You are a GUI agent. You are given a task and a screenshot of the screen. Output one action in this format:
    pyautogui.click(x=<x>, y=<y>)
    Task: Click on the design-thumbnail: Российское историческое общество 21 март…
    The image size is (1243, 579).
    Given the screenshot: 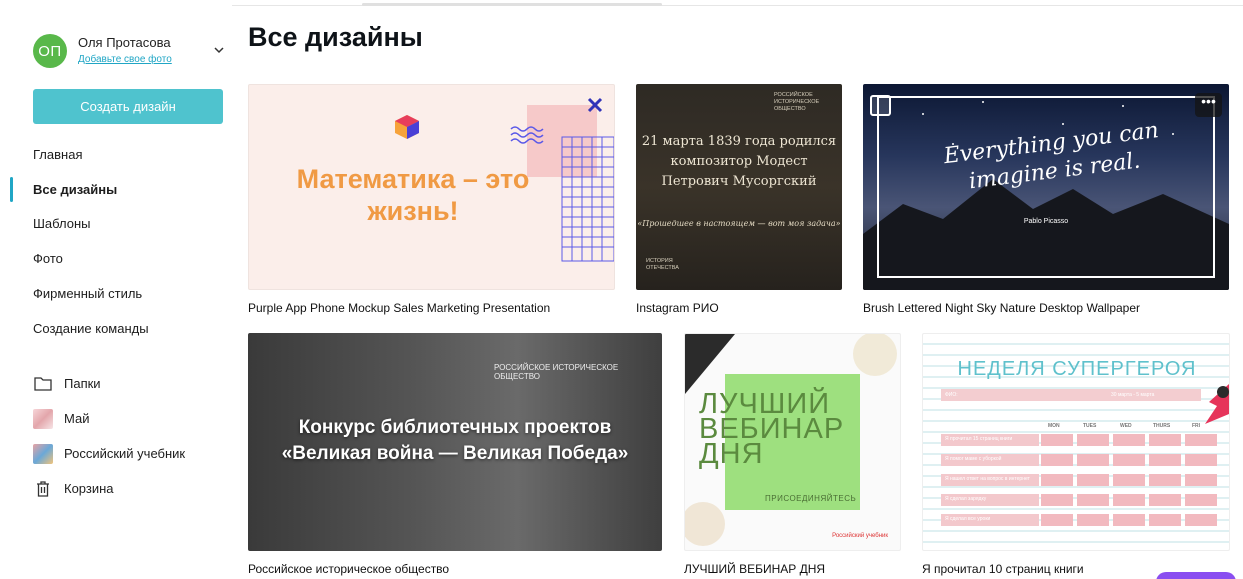 What is the action you would take?
    pyautogui.click(x=739, y=187)
    